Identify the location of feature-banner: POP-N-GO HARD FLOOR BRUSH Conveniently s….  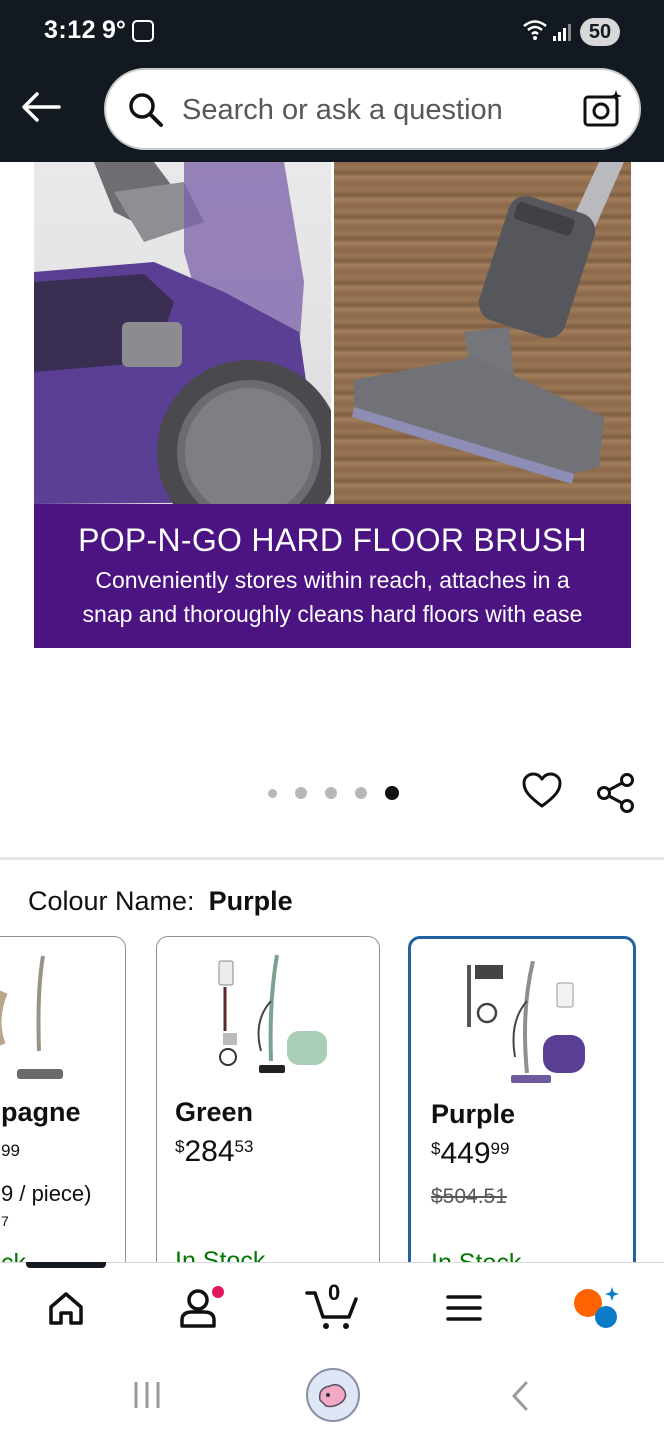
(332, 576).